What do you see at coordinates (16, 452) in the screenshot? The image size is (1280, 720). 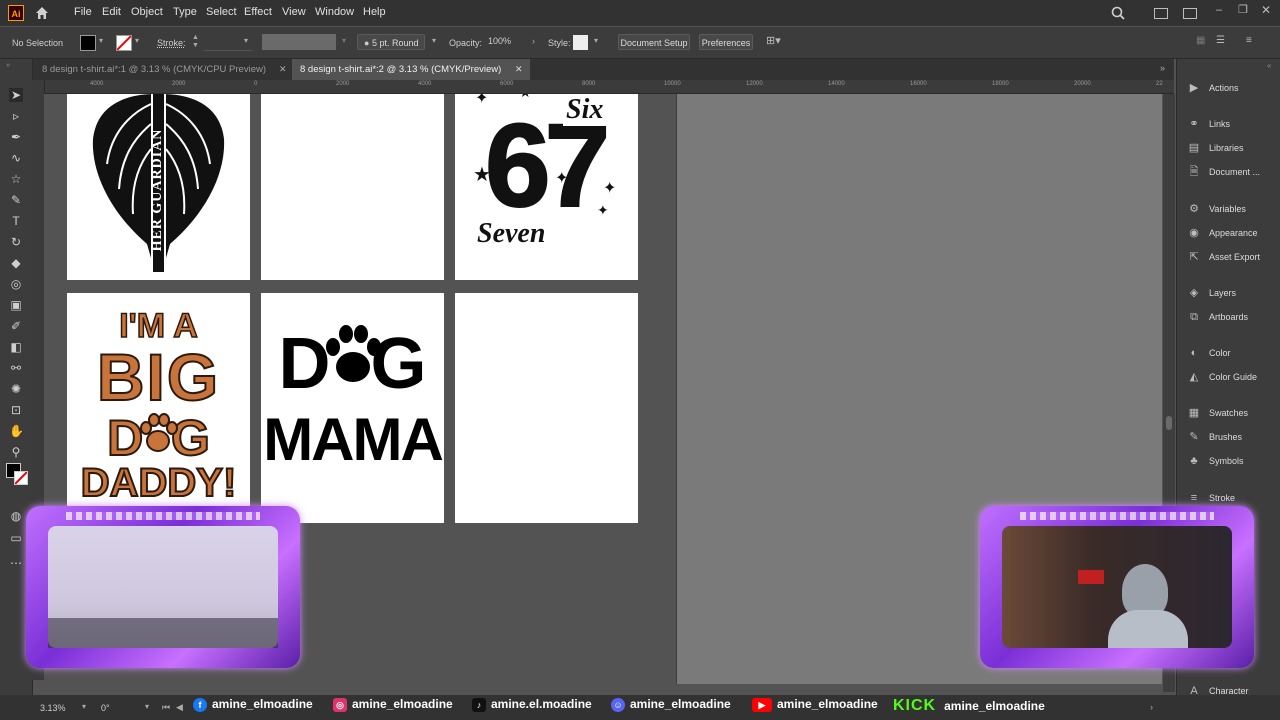 I see `zoom-tool-icon: ⚲` at bounding box center [16, 452].